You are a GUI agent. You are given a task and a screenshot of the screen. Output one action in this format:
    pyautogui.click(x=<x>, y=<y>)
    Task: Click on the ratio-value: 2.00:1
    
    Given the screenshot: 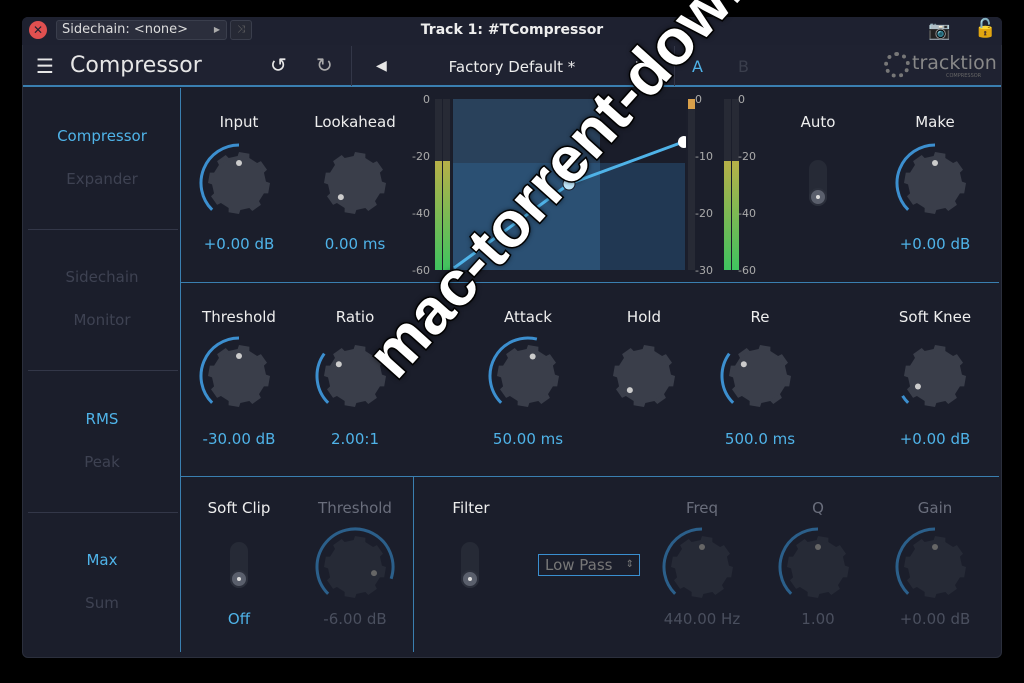 What is the action you would take?
    pyautogui.click(x=355, y=439)
    